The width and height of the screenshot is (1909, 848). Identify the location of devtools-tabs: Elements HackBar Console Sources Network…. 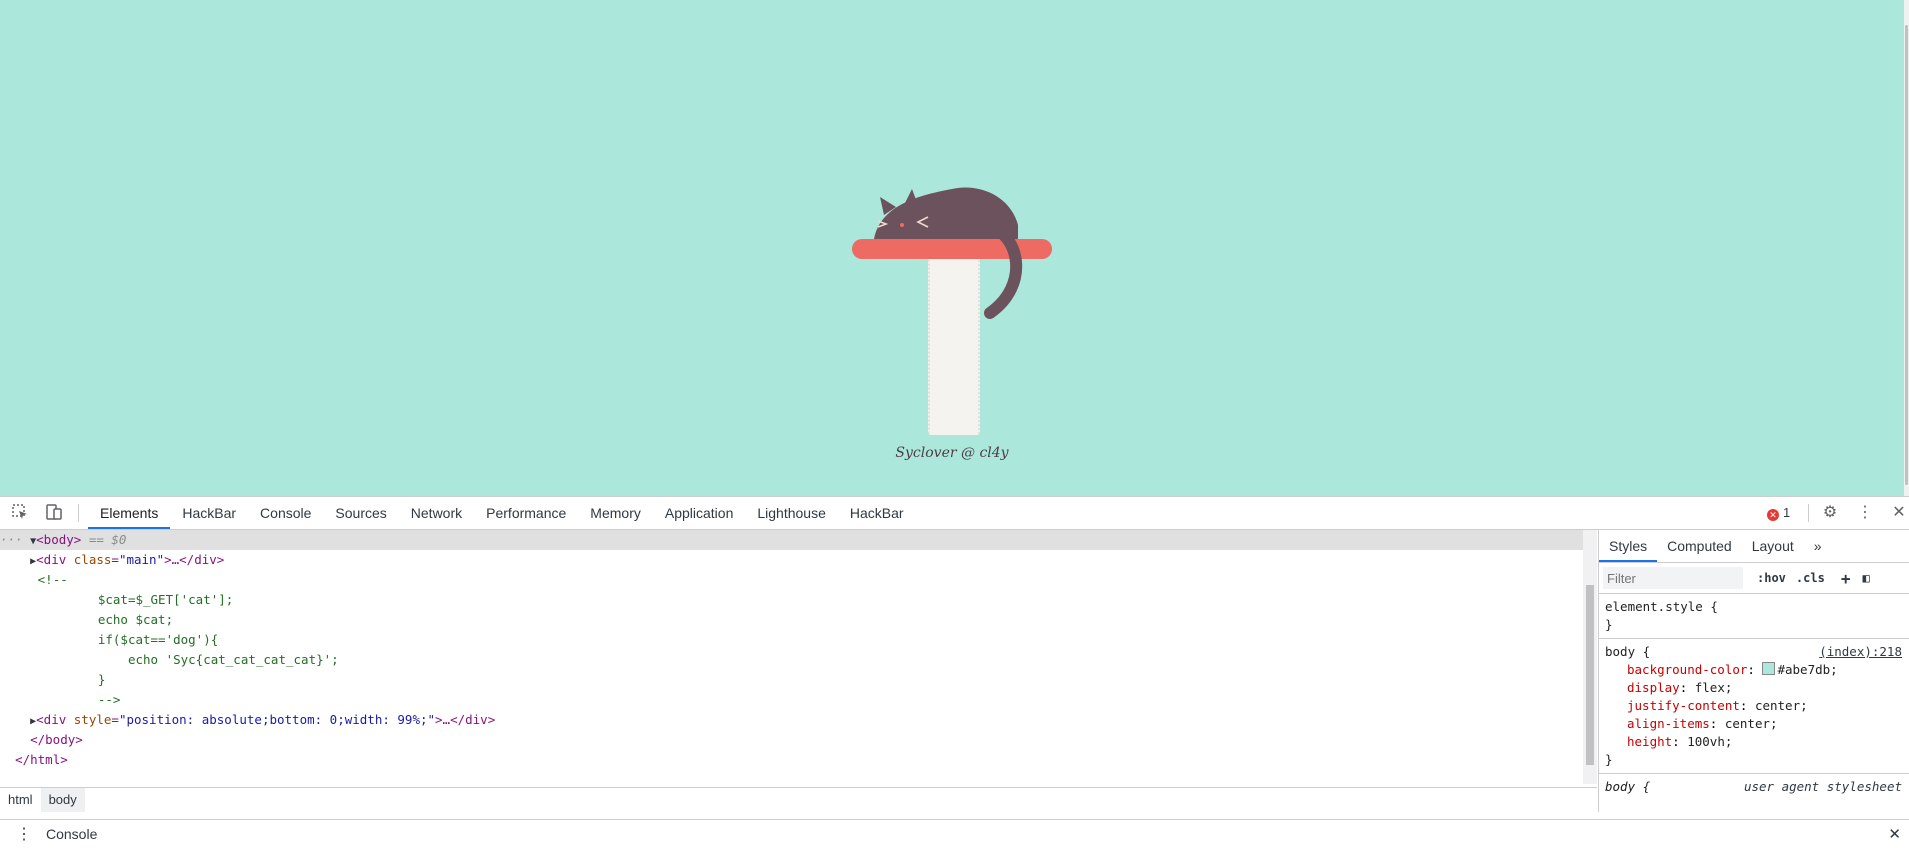
(502, 513).